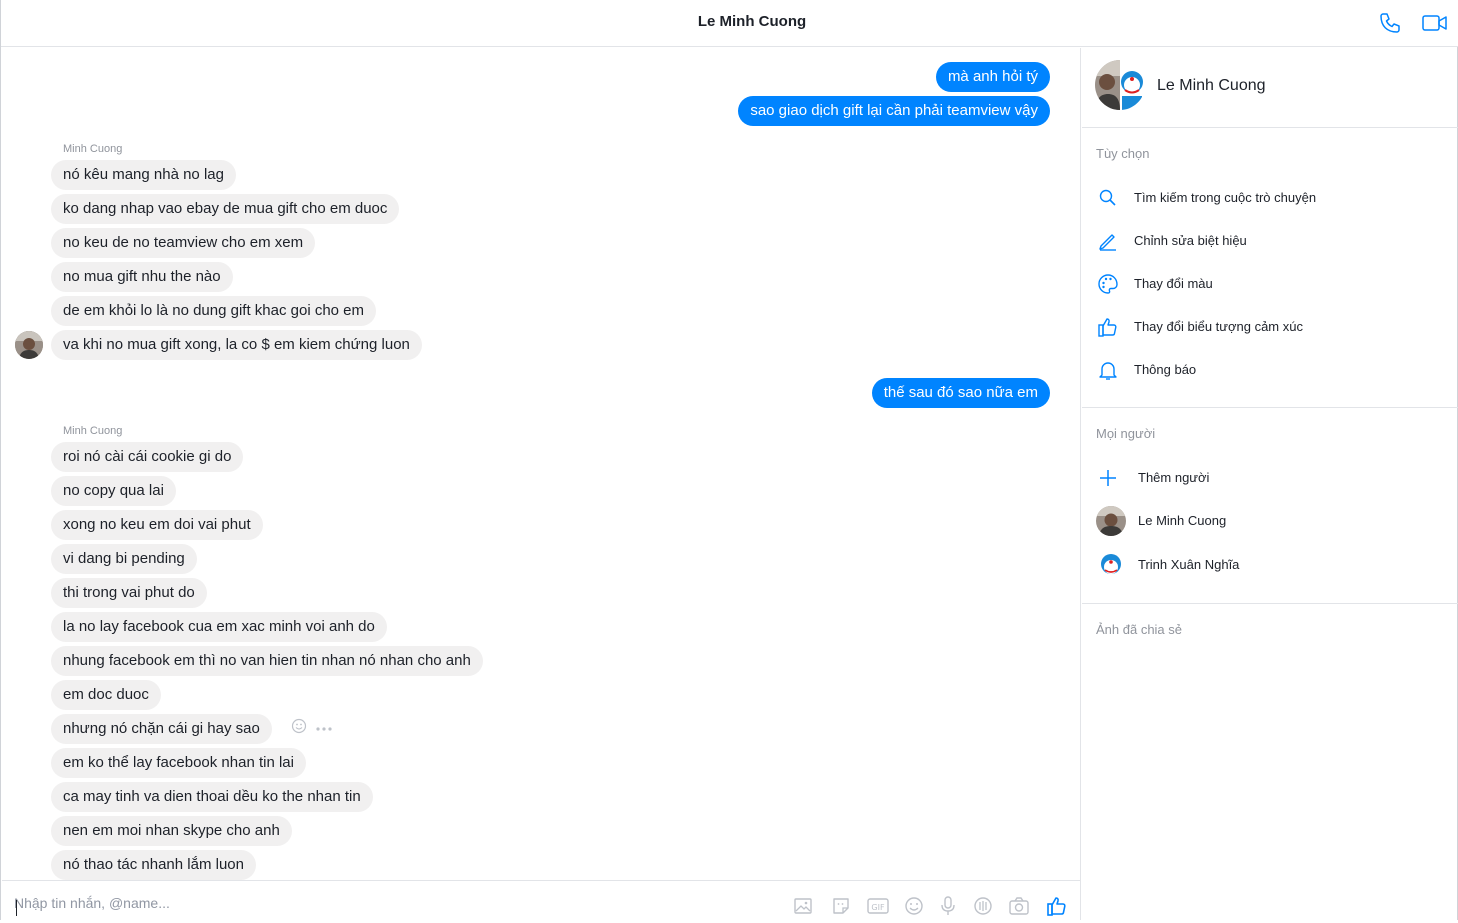 This screenshot has width=1458, height=923. I want to click on incoming-message: nen em moi nhan skype cho anh, so click(171, 831).